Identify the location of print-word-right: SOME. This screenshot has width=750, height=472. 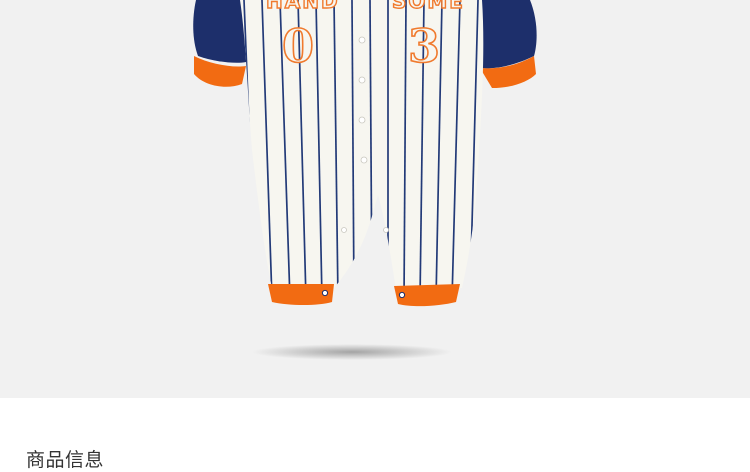
(428, 6).